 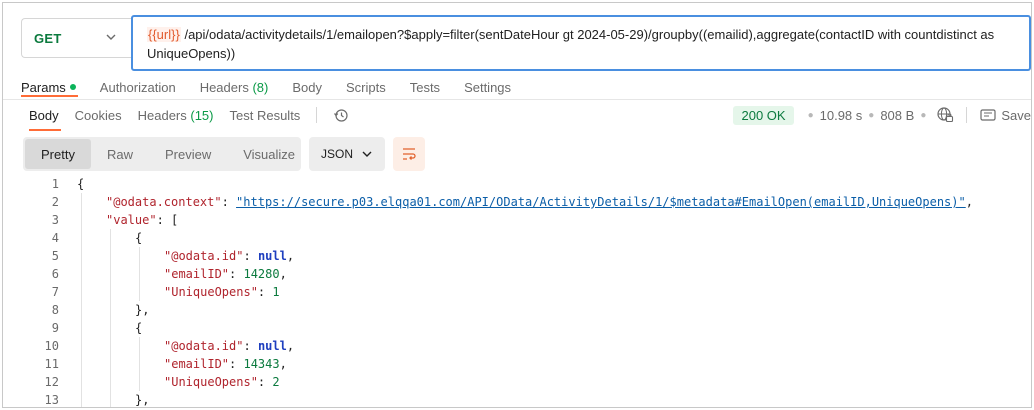 What do you see at coordinates (202, 115) in the screenshot?
I see `response-headers-count: (15)` at bounding box center [202, 115].